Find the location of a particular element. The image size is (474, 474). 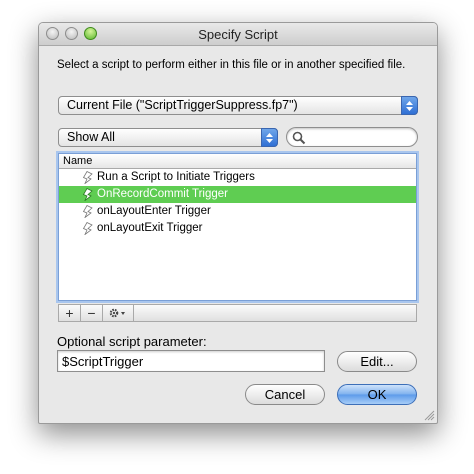

script-row-label: onLayoutEnter Trigger is located at coordinates (154, 211).